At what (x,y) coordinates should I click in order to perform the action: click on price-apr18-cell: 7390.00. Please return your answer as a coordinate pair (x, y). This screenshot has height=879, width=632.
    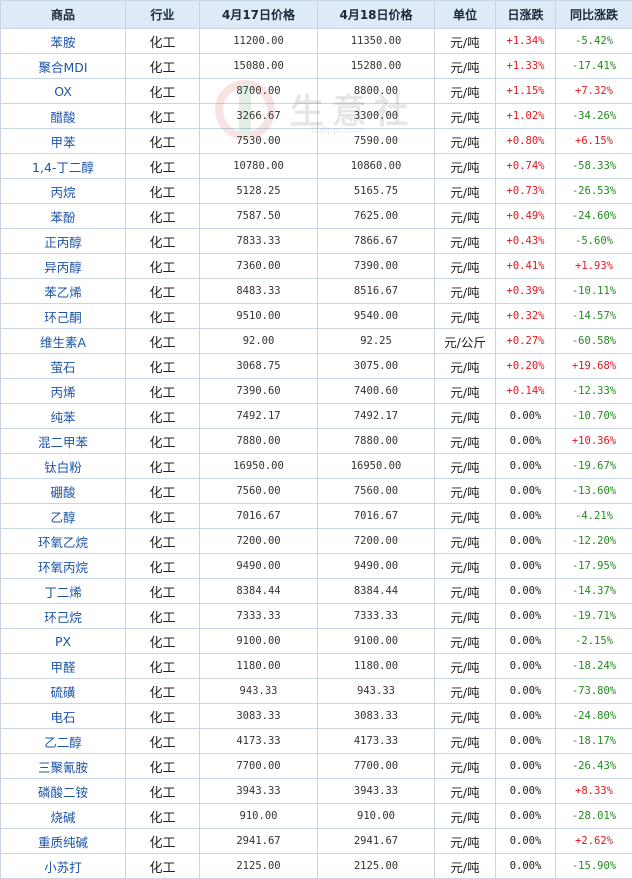
    Looking at the image, I should click on (376, 266).